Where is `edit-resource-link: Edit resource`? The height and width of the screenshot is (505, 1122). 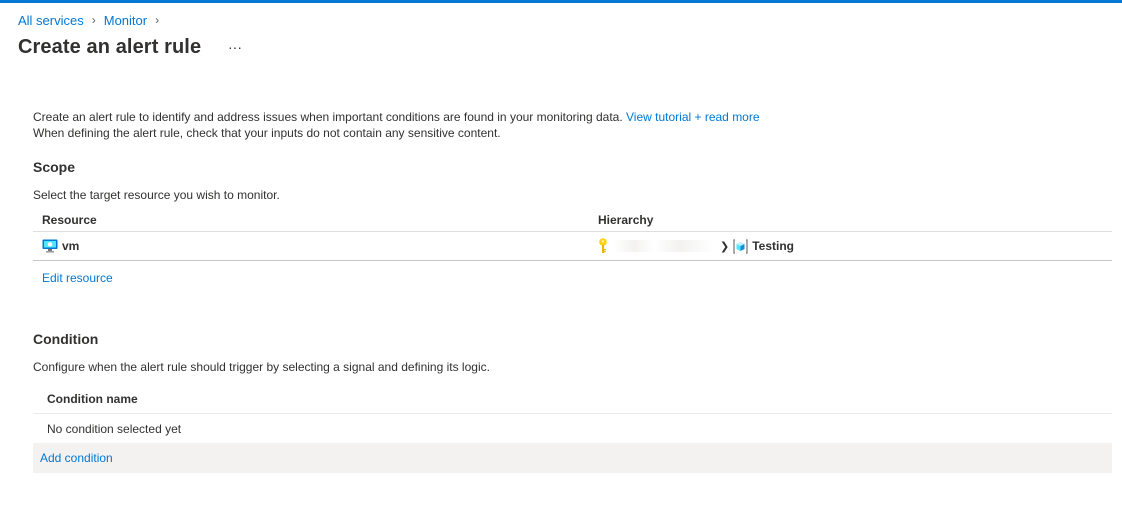 edit-resource-link: Edit resource is located at coordinates (77, 278).